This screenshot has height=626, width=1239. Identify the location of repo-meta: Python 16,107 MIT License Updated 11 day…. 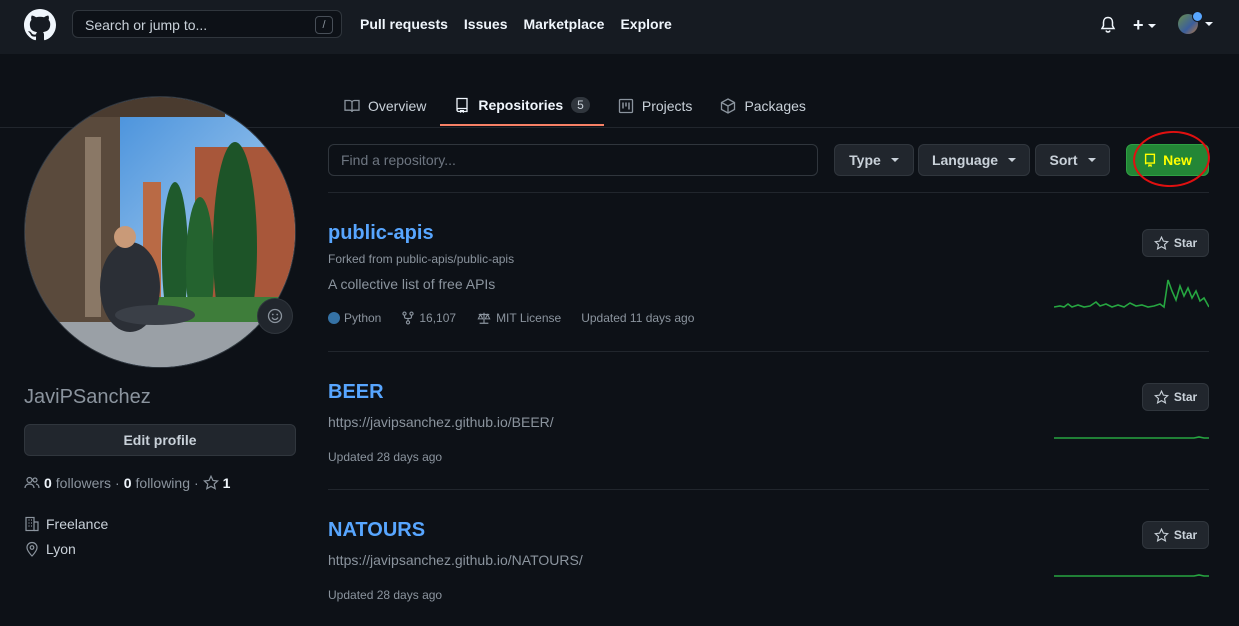
(521, 318).